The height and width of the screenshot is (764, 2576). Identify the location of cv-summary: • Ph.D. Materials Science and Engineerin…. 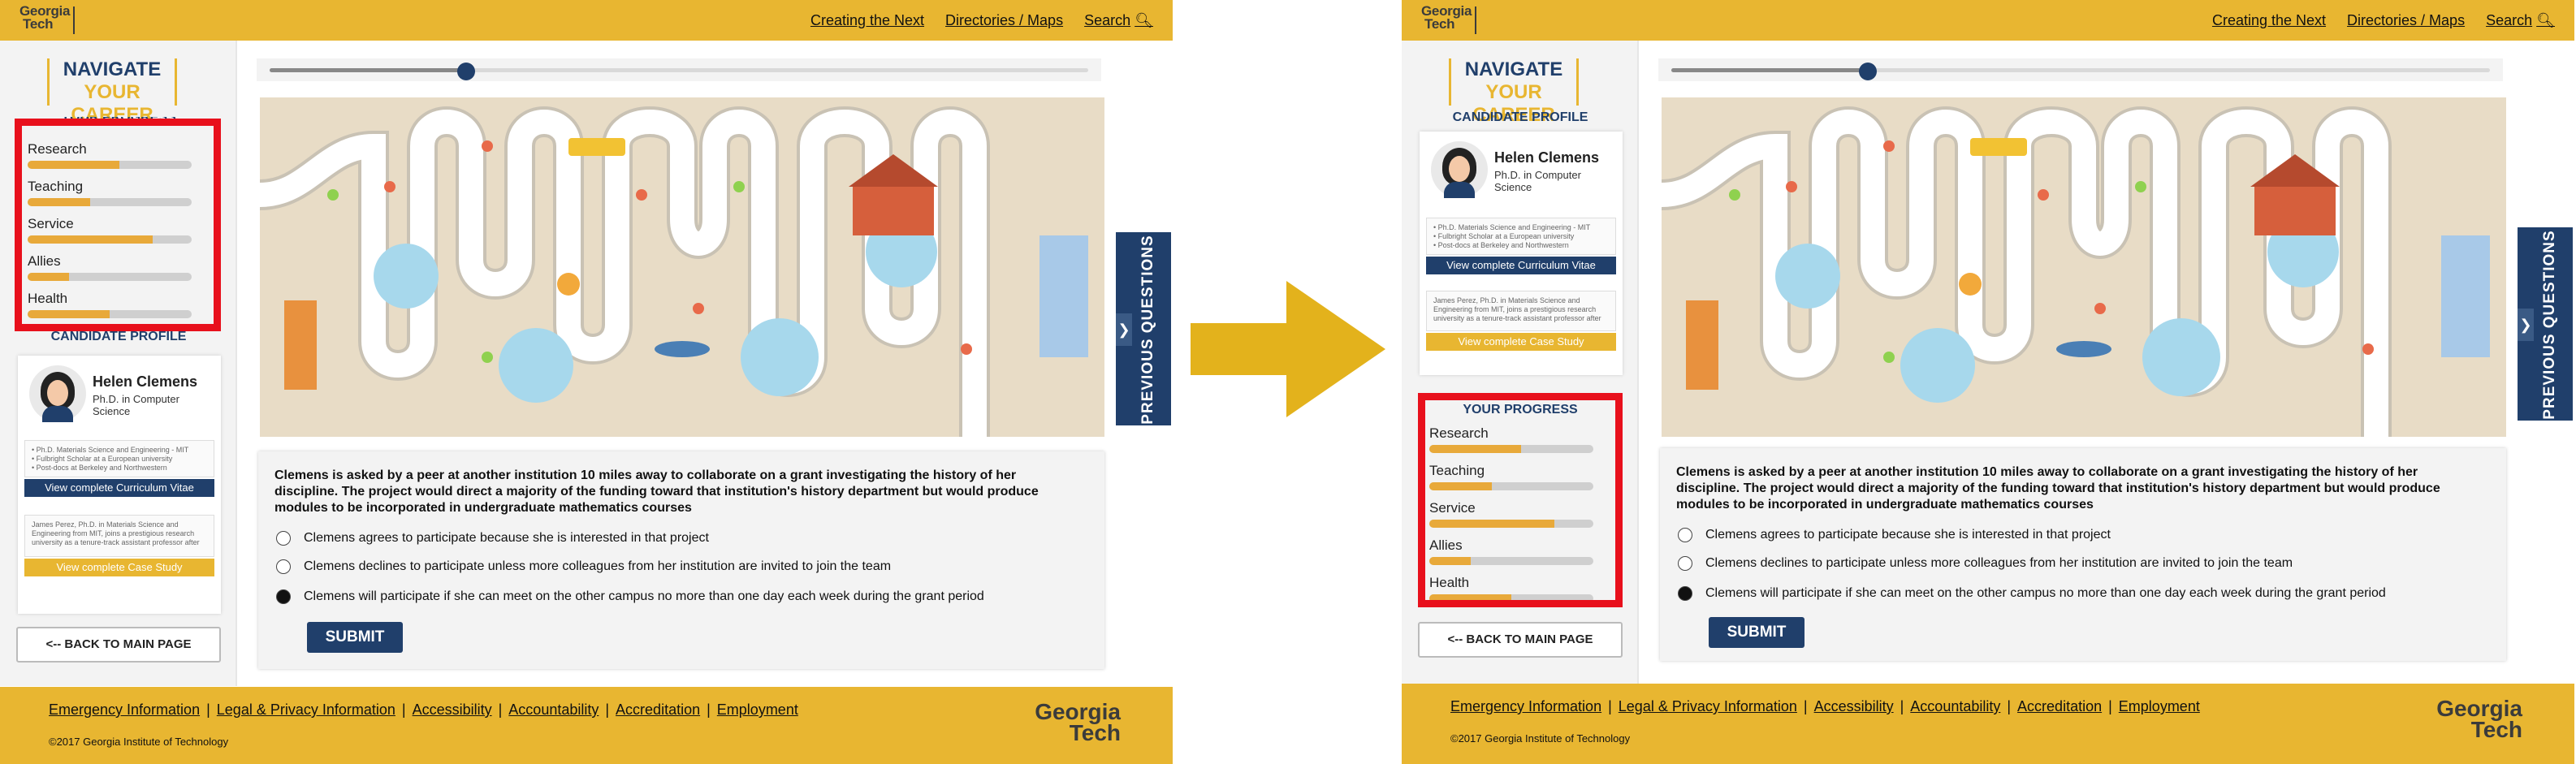
(119, 458).